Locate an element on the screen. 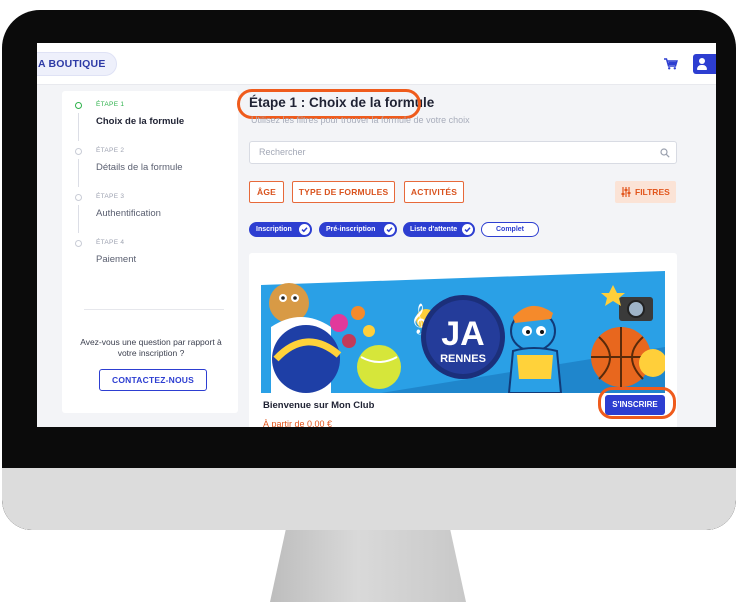 The image size is (736, 602). step-name: Authentification is located at coordinates (128, 213).